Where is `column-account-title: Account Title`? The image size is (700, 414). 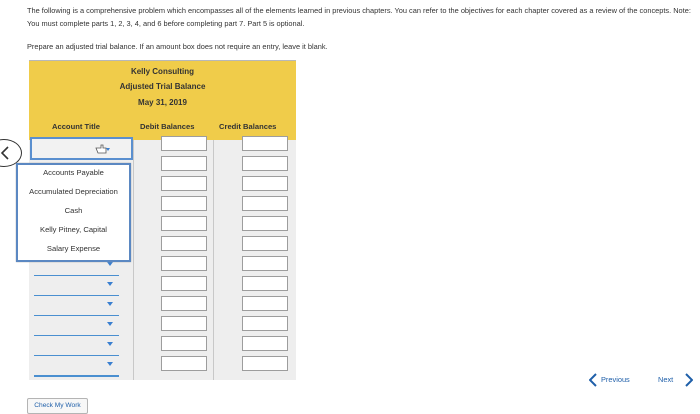 column-account-title: Account Title is located at coordinates (76, 126).